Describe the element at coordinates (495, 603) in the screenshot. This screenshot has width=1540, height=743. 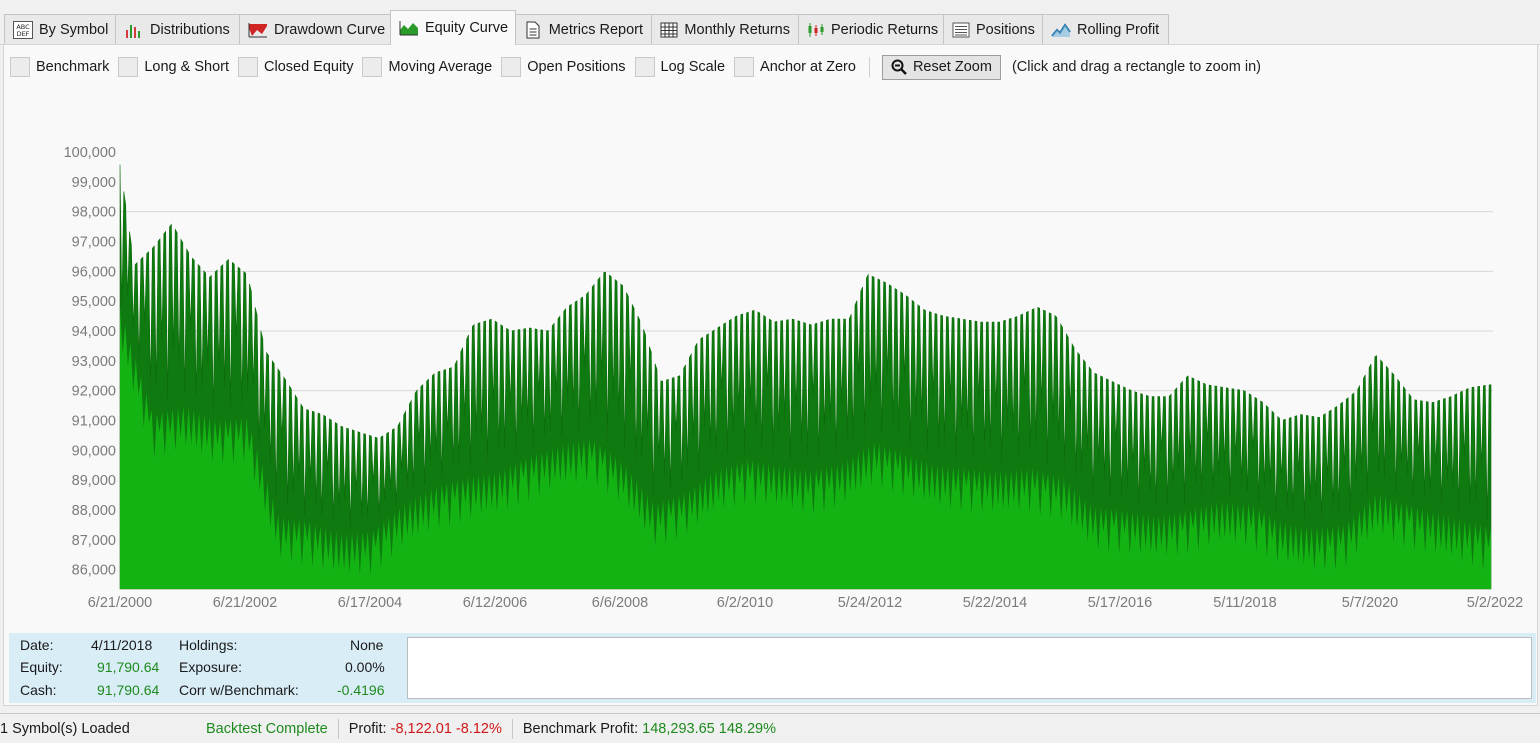
I see `x-tick-label: 6/12/2006` at that location.